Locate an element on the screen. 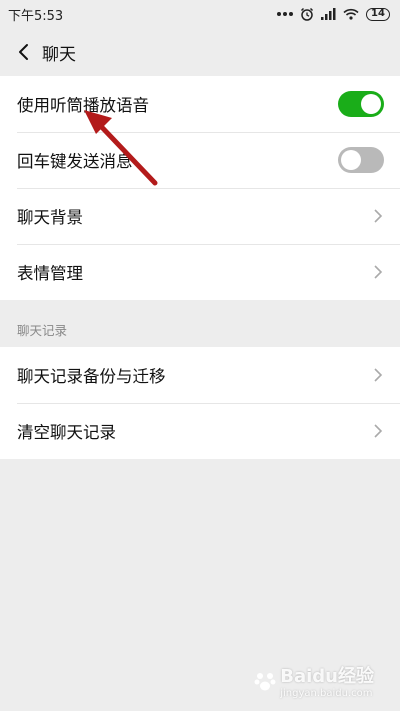 The image size is (400, 711). watermark-label: 经验 is located at coordinates (356, 676).